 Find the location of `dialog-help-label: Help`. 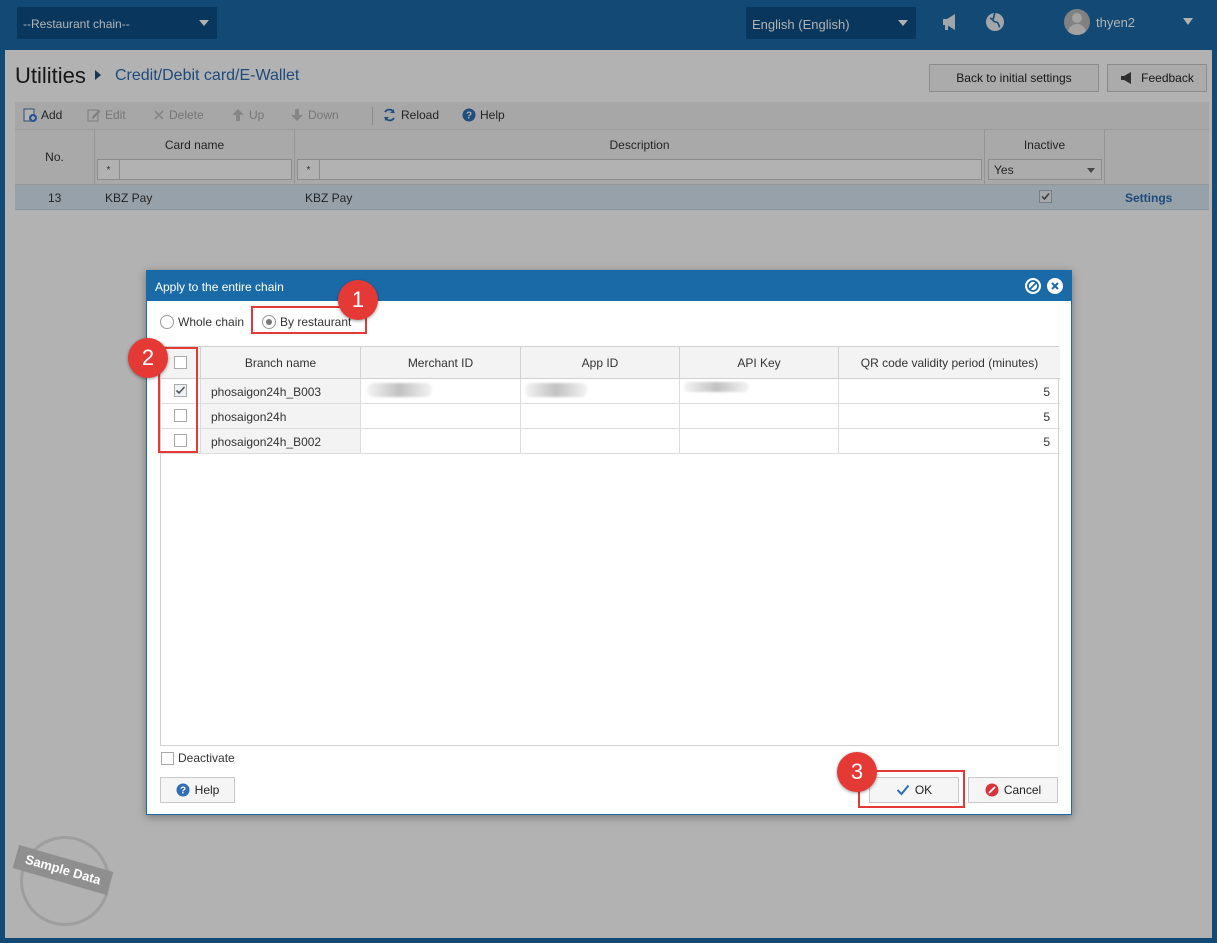

dialog-help-label: Help is located at coordinates (207, 790).